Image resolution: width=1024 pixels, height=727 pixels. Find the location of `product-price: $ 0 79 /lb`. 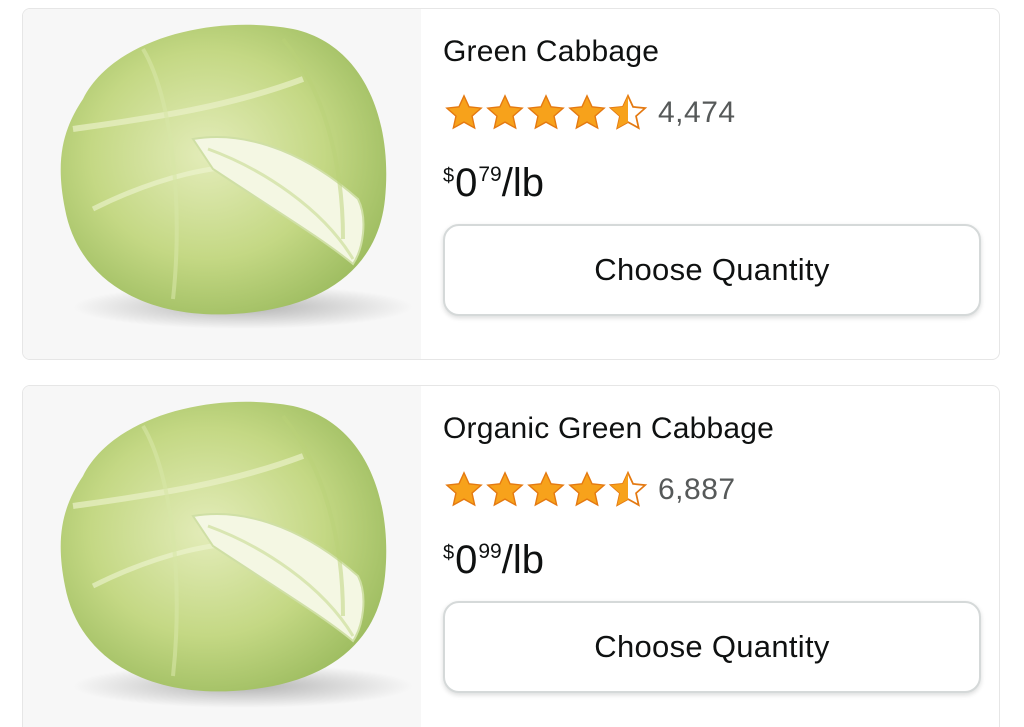

product-price: $ 0 79 /lb is located at coordinates (493, 183).